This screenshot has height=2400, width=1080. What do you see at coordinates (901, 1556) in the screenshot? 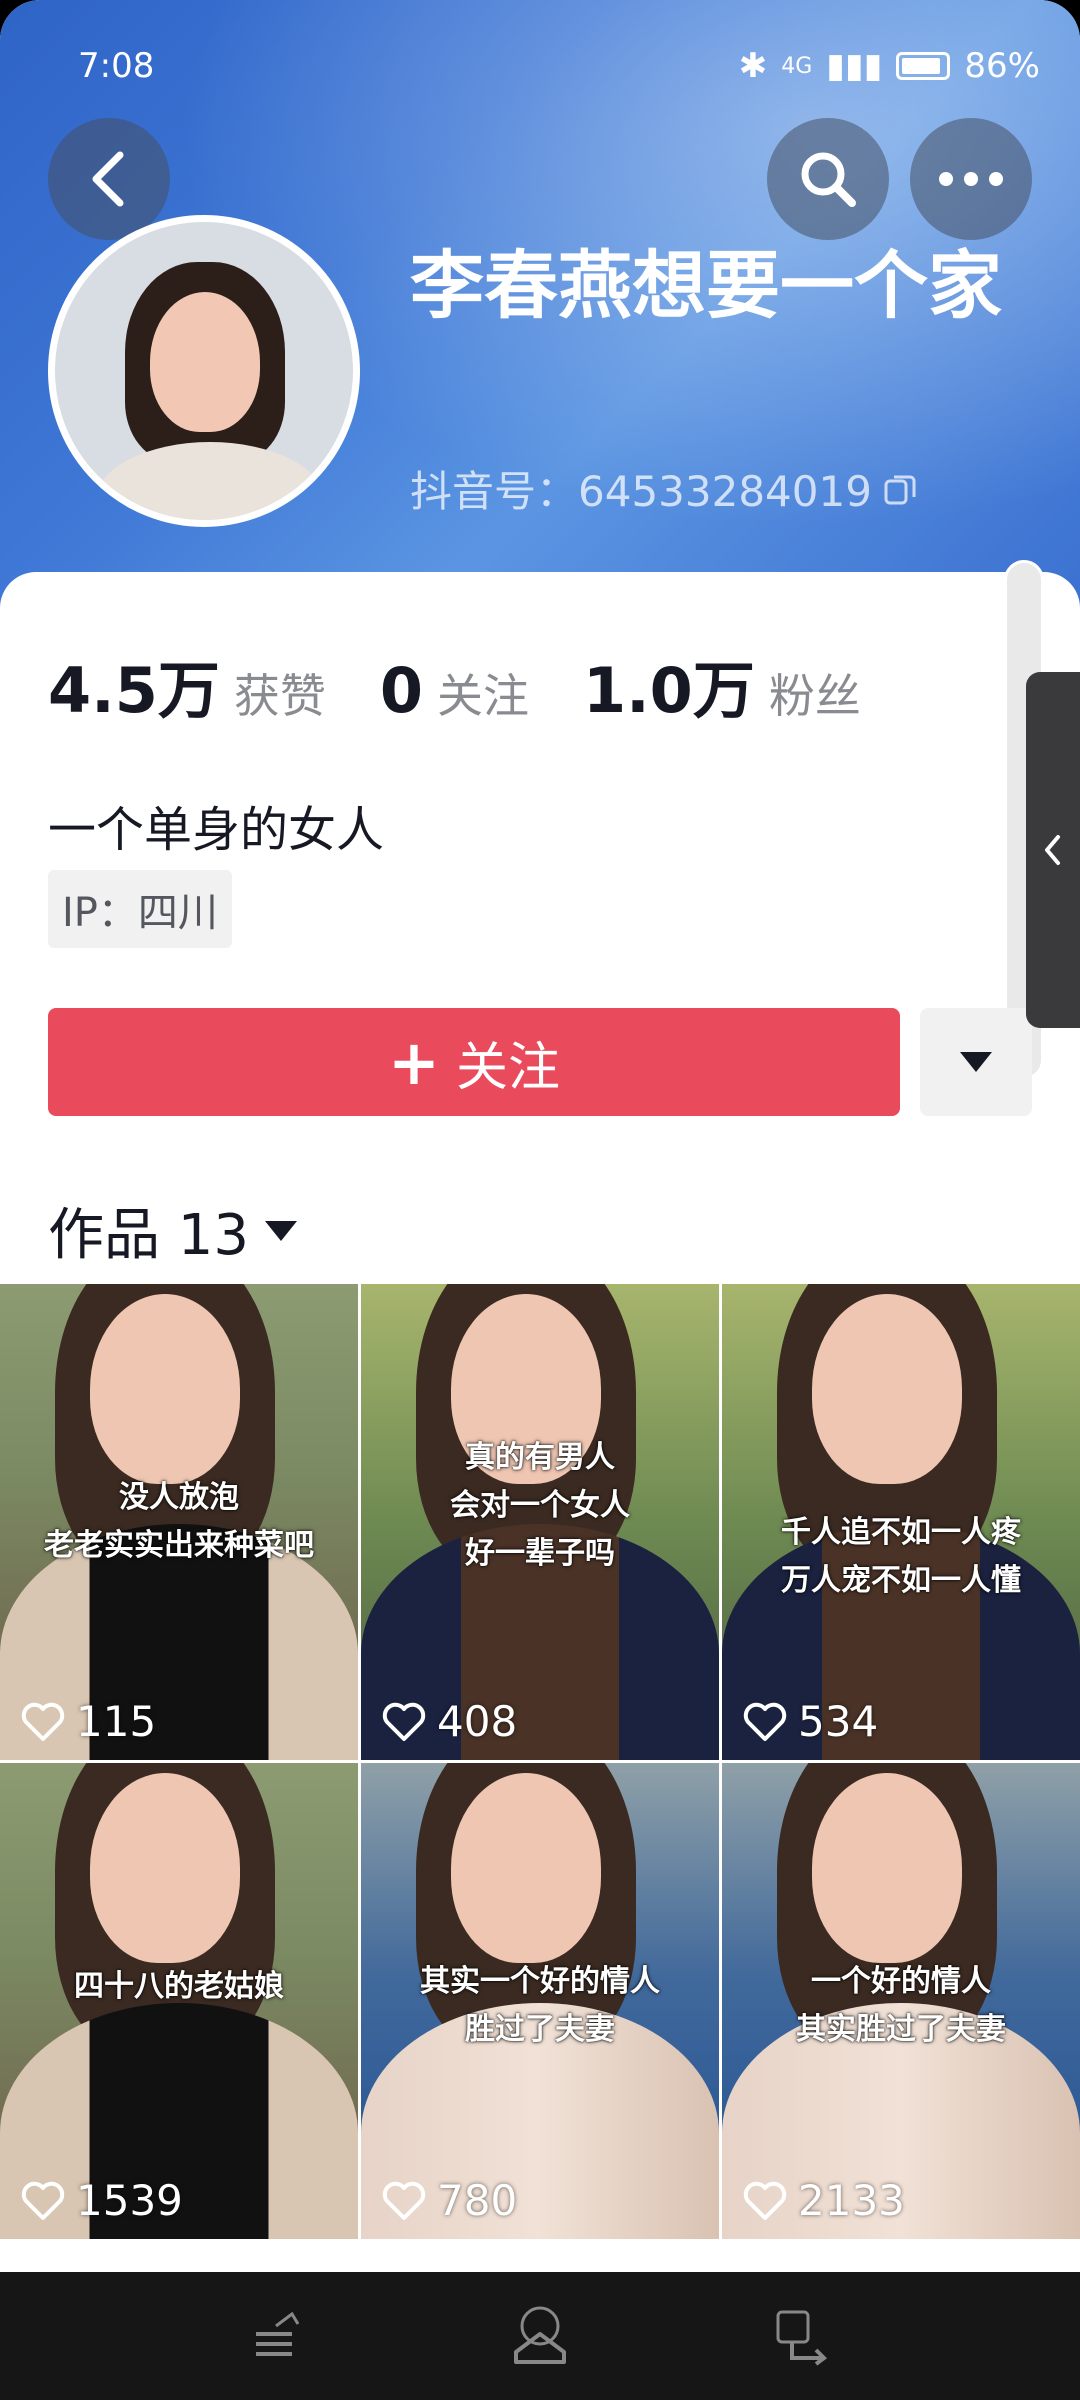
I see `video-caption: 千人追不如一人疼 万人宠不如一人懂` at bounding box center [901, 1556].